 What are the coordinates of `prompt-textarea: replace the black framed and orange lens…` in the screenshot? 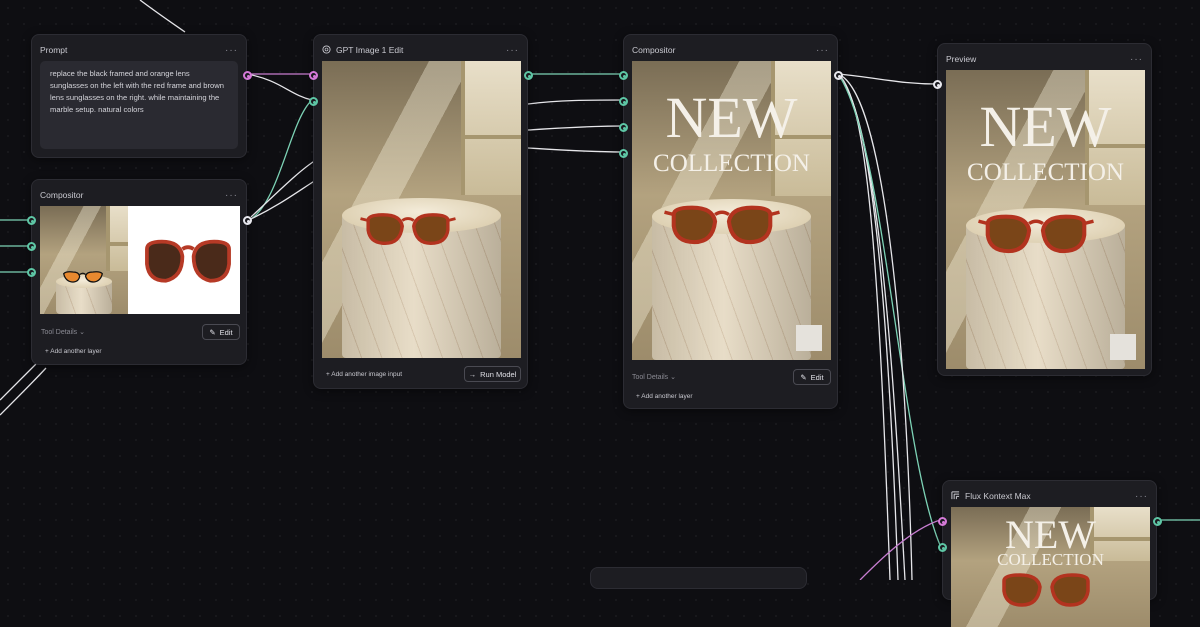 It's located at (139, 105).